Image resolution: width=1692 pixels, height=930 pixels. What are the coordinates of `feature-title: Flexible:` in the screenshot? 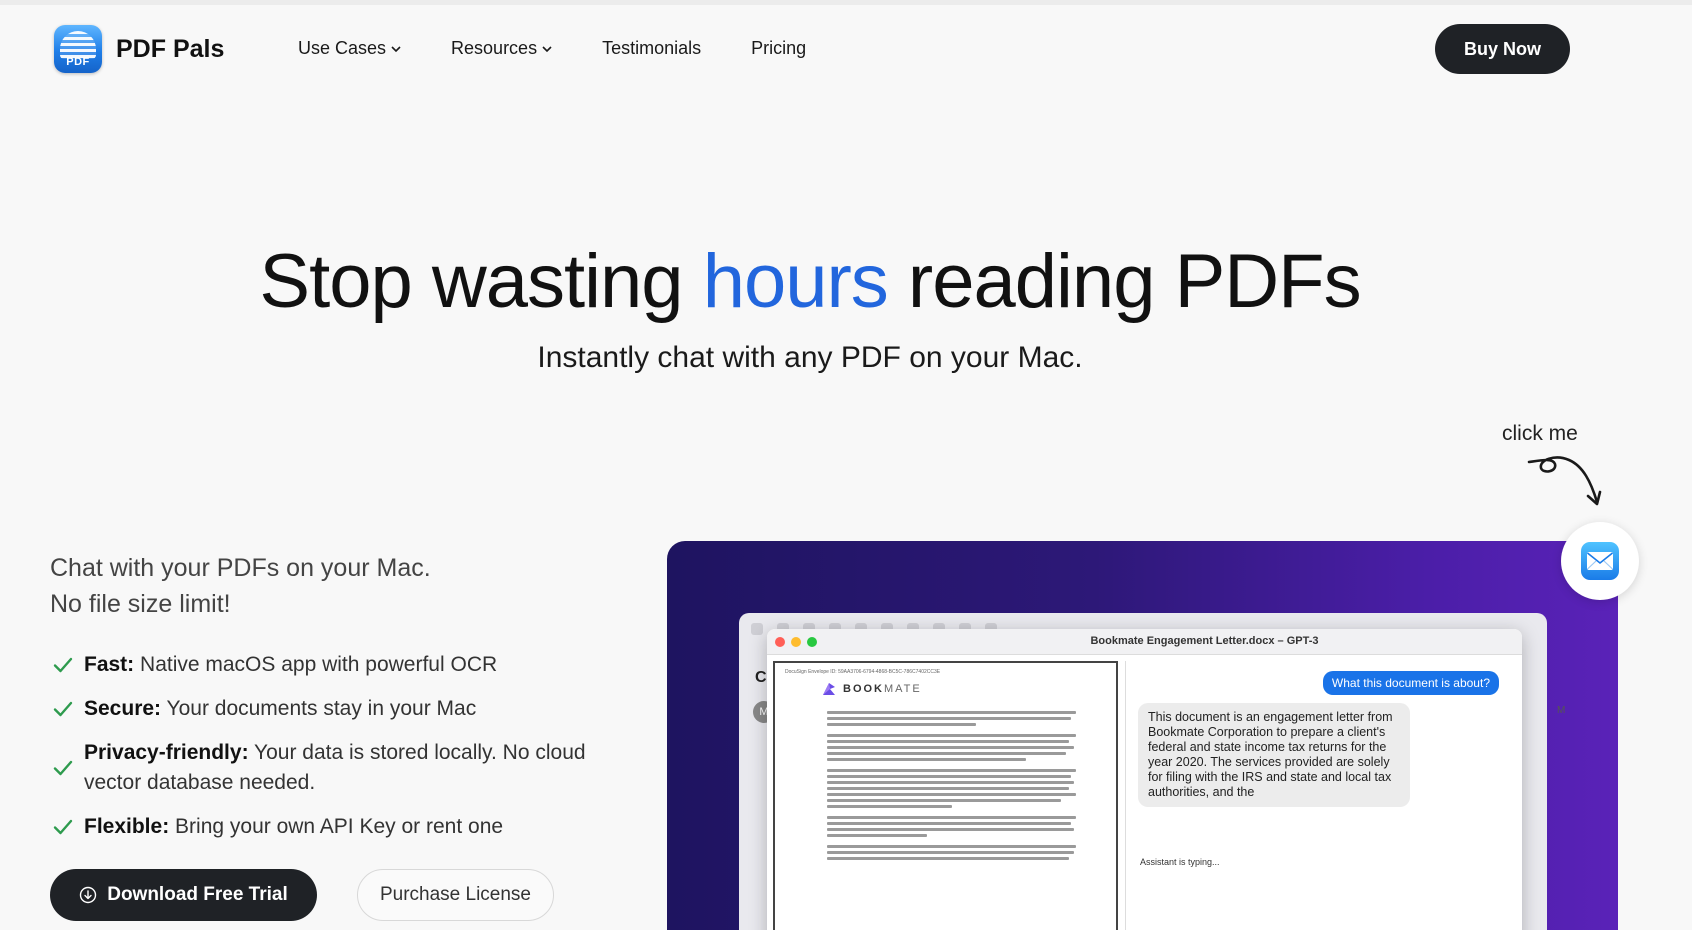 It's located at (127, 826).